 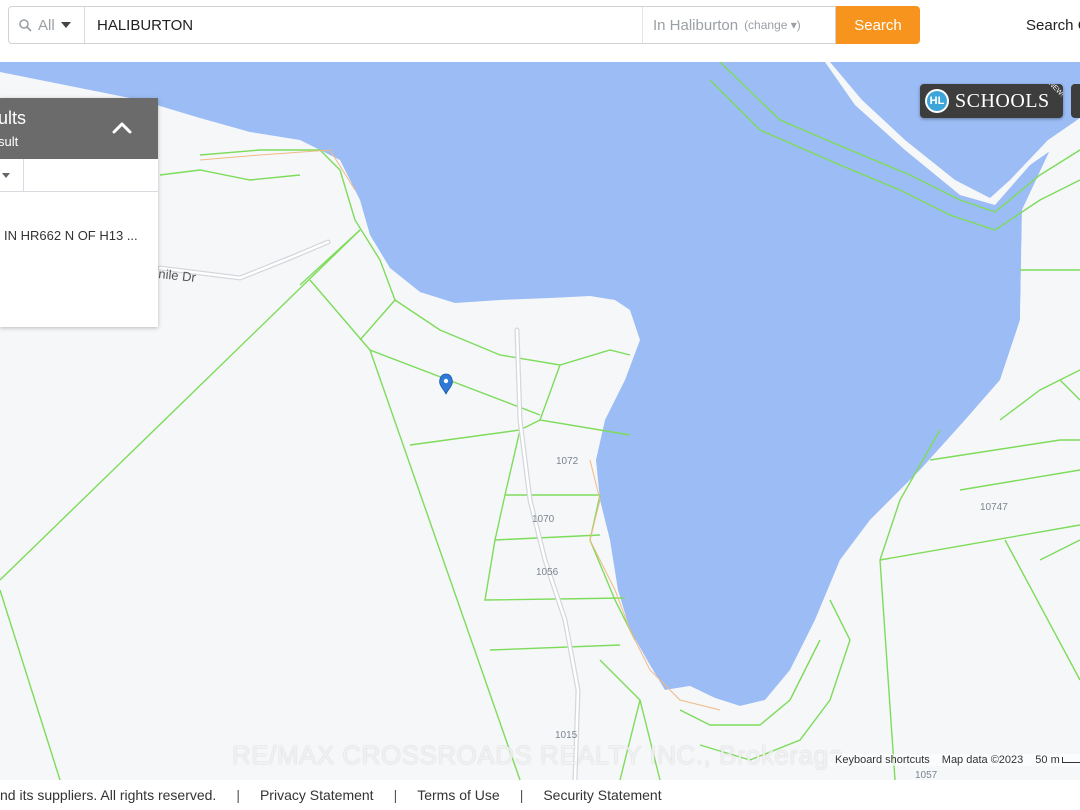 I want to click on scale-bar, so click(x=1070, y=760).